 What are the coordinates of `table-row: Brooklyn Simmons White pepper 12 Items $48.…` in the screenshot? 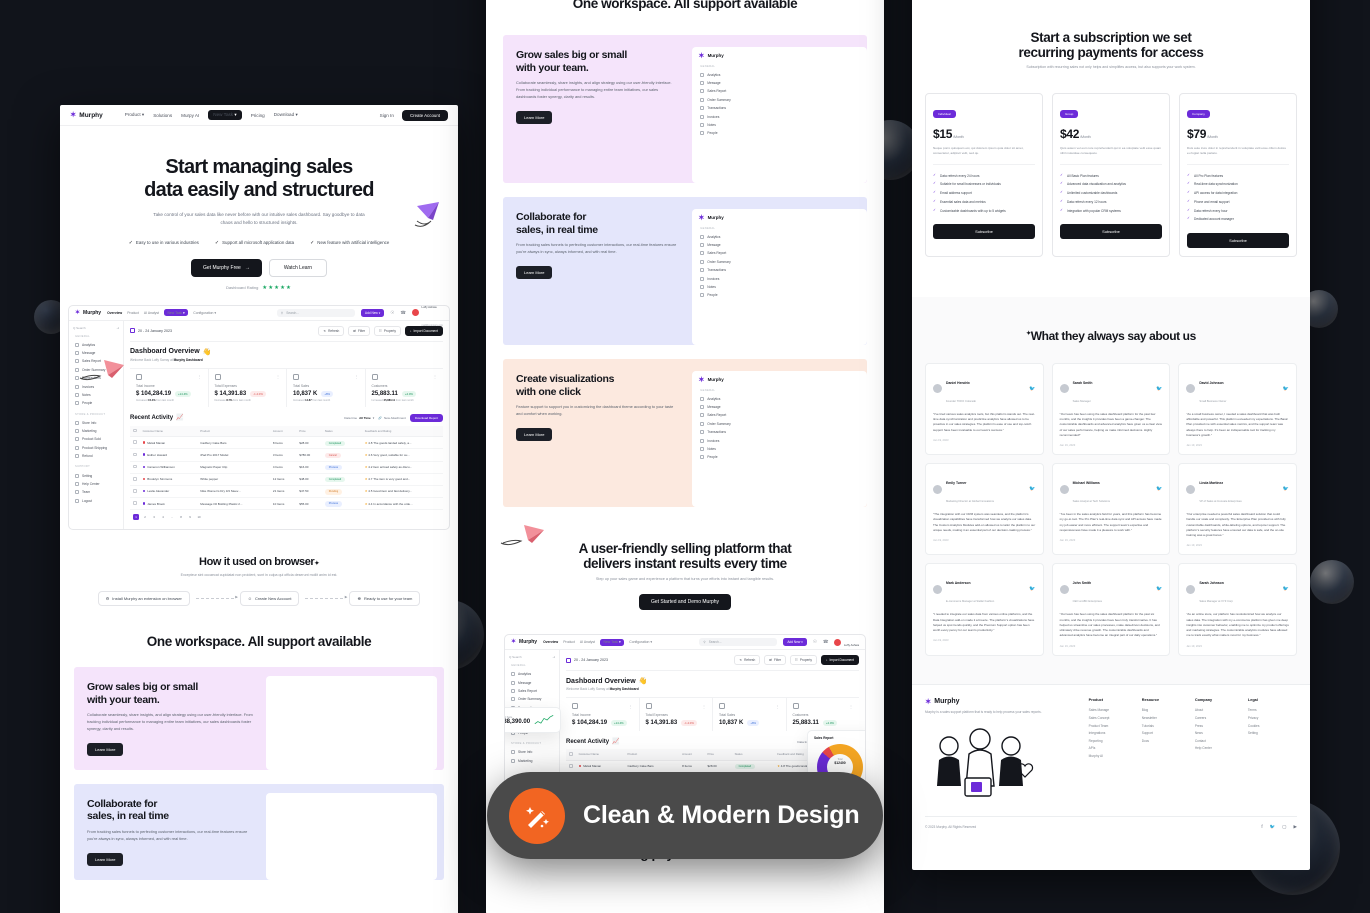 It's located at (286, 479).